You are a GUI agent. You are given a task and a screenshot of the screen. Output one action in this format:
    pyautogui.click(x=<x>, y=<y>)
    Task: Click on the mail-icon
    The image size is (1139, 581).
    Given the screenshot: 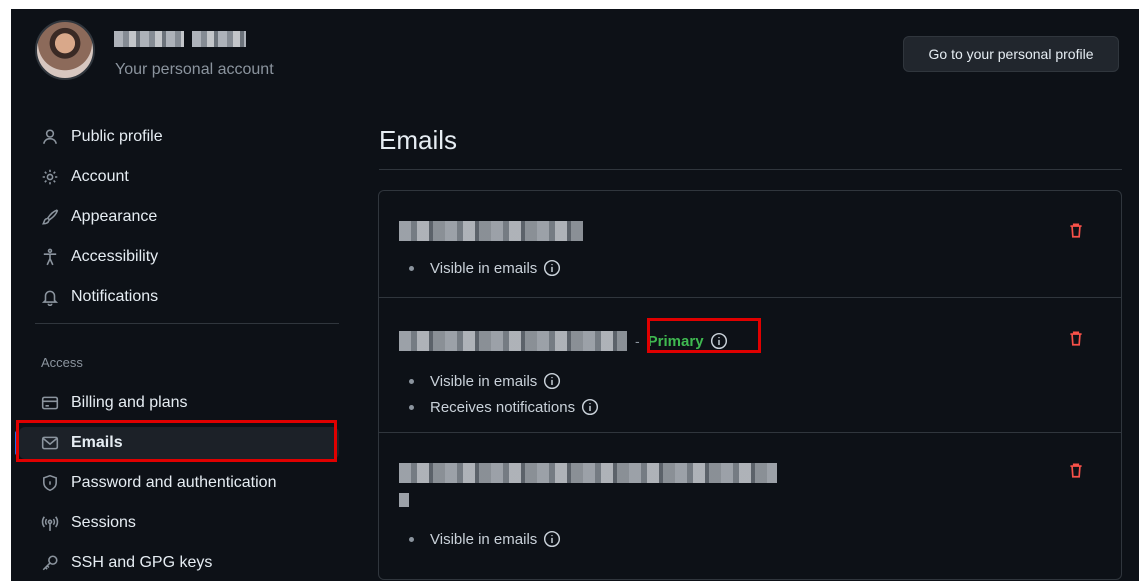 What is the action you would take?
    pyautogui.click(x=50, y=443)
    